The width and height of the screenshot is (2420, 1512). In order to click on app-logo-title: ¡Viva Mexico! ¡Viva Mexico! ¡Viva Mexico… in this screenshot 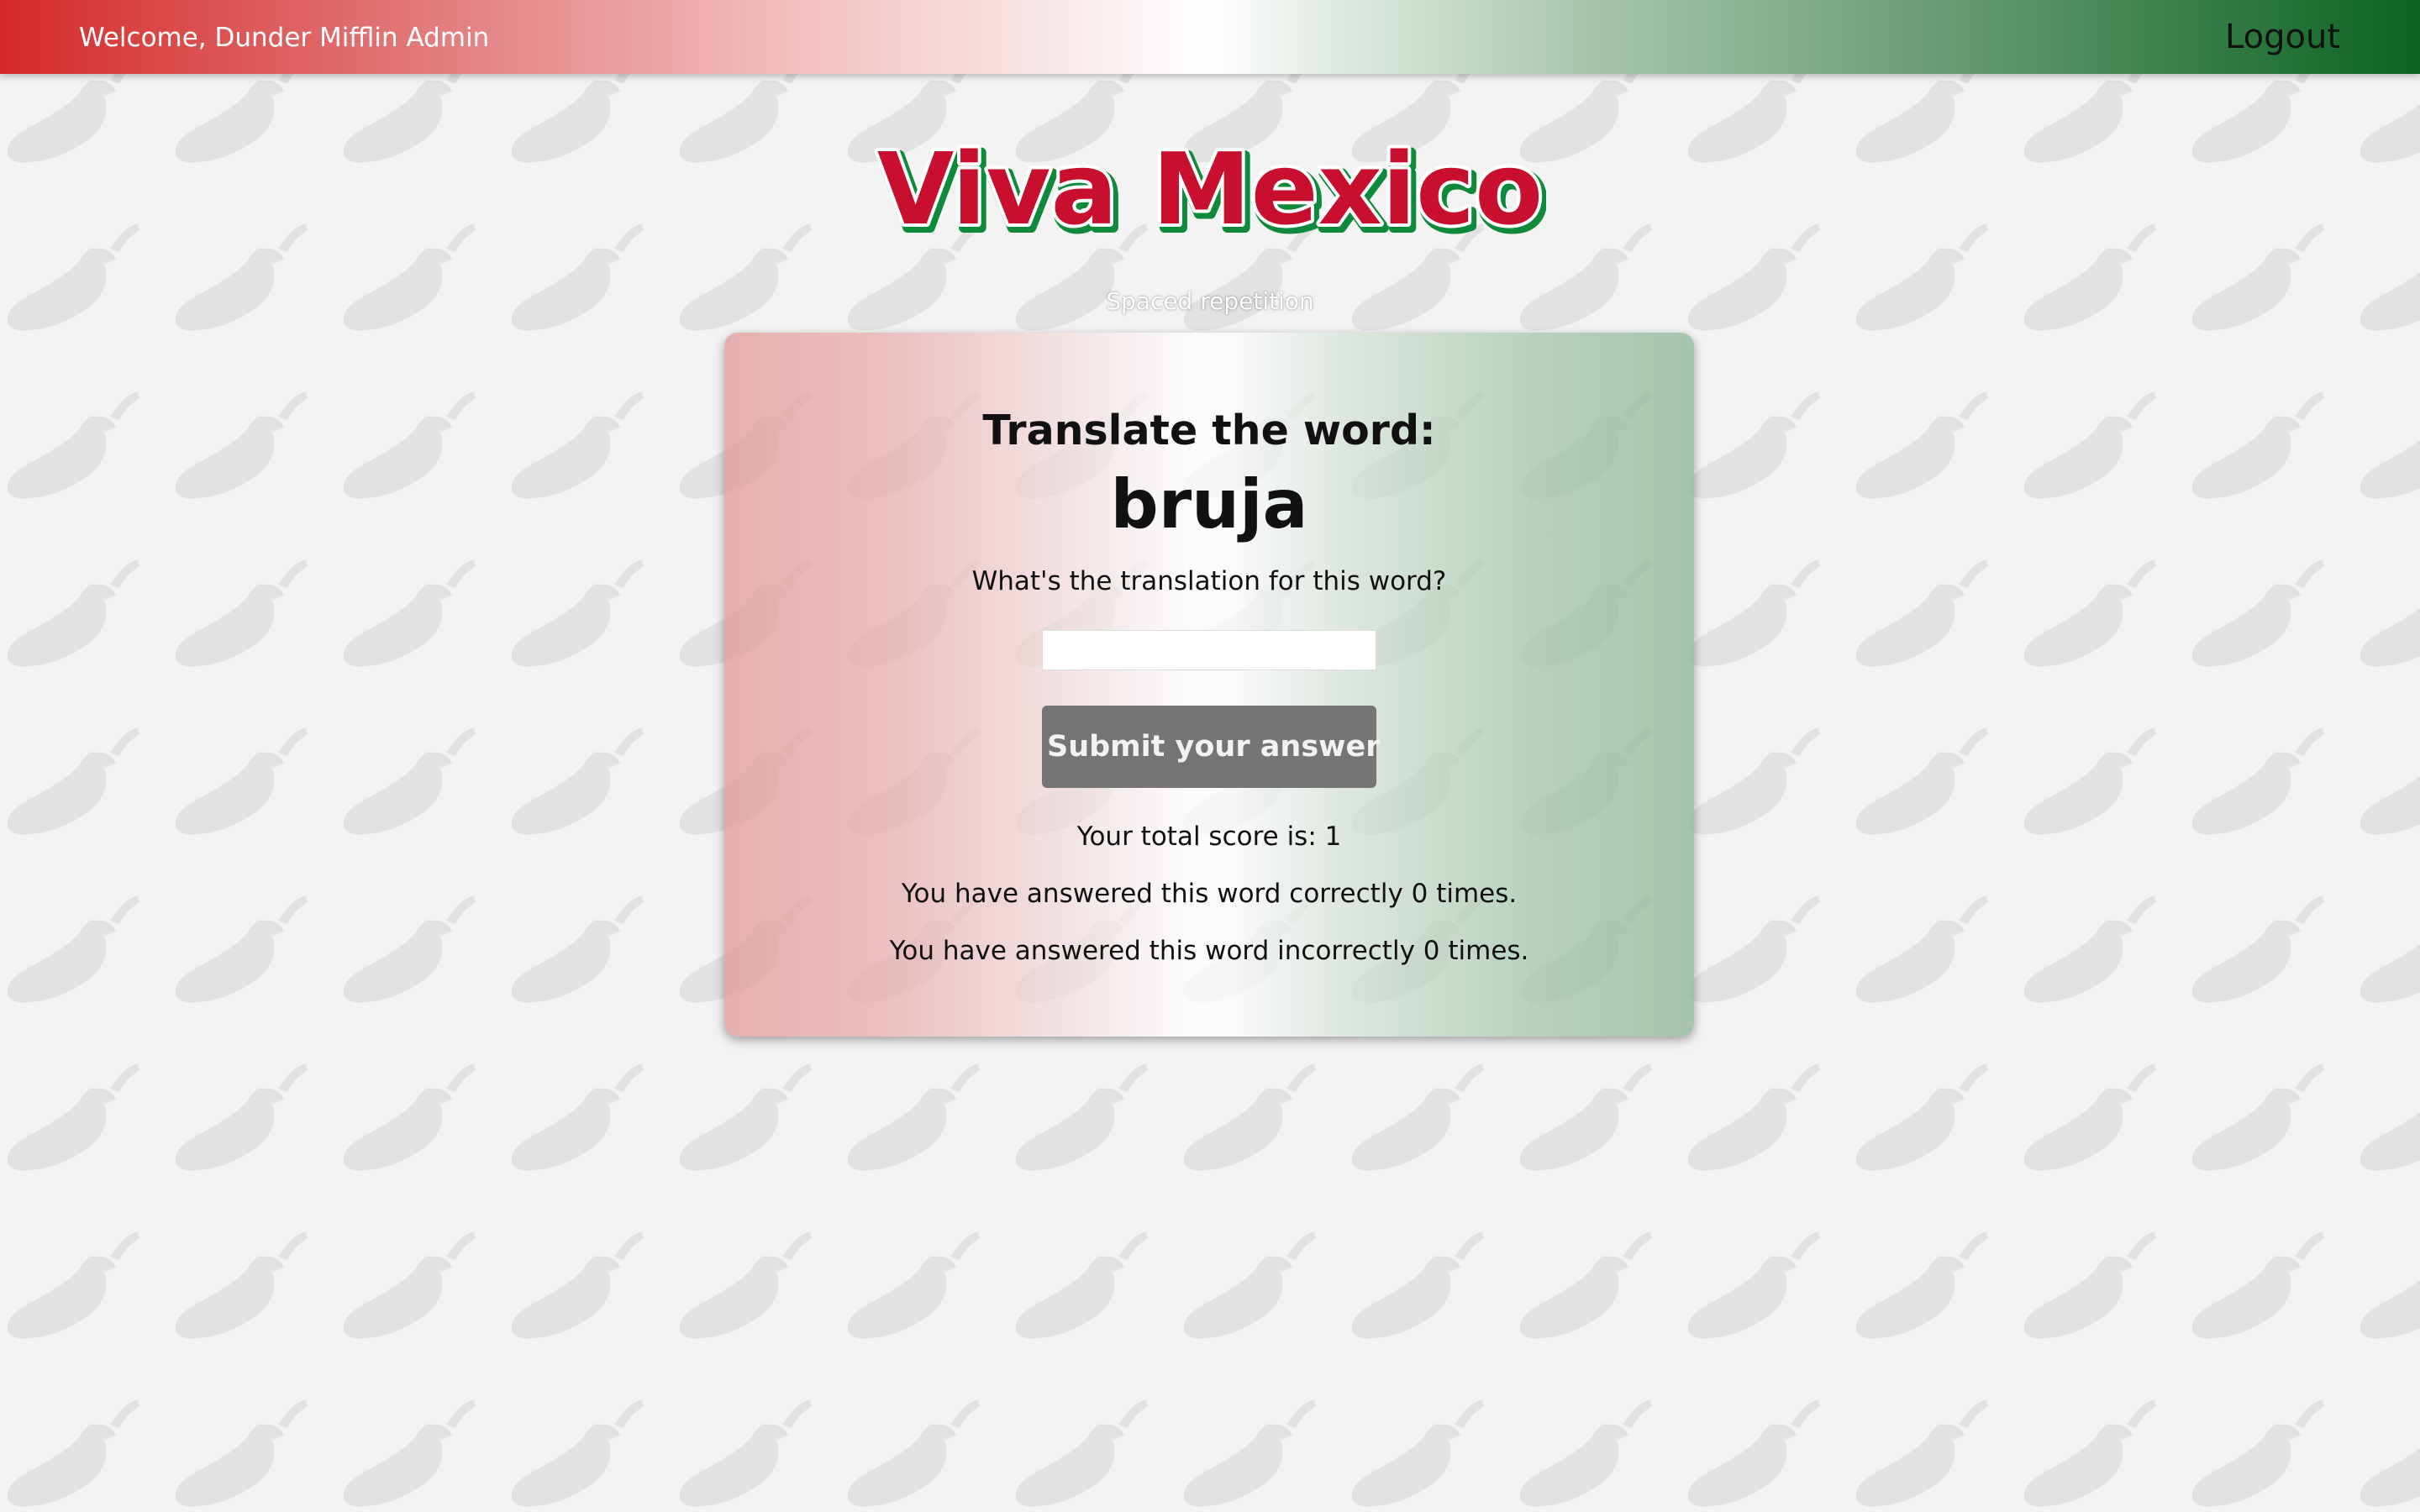, I will do `click(1210, 189)`.